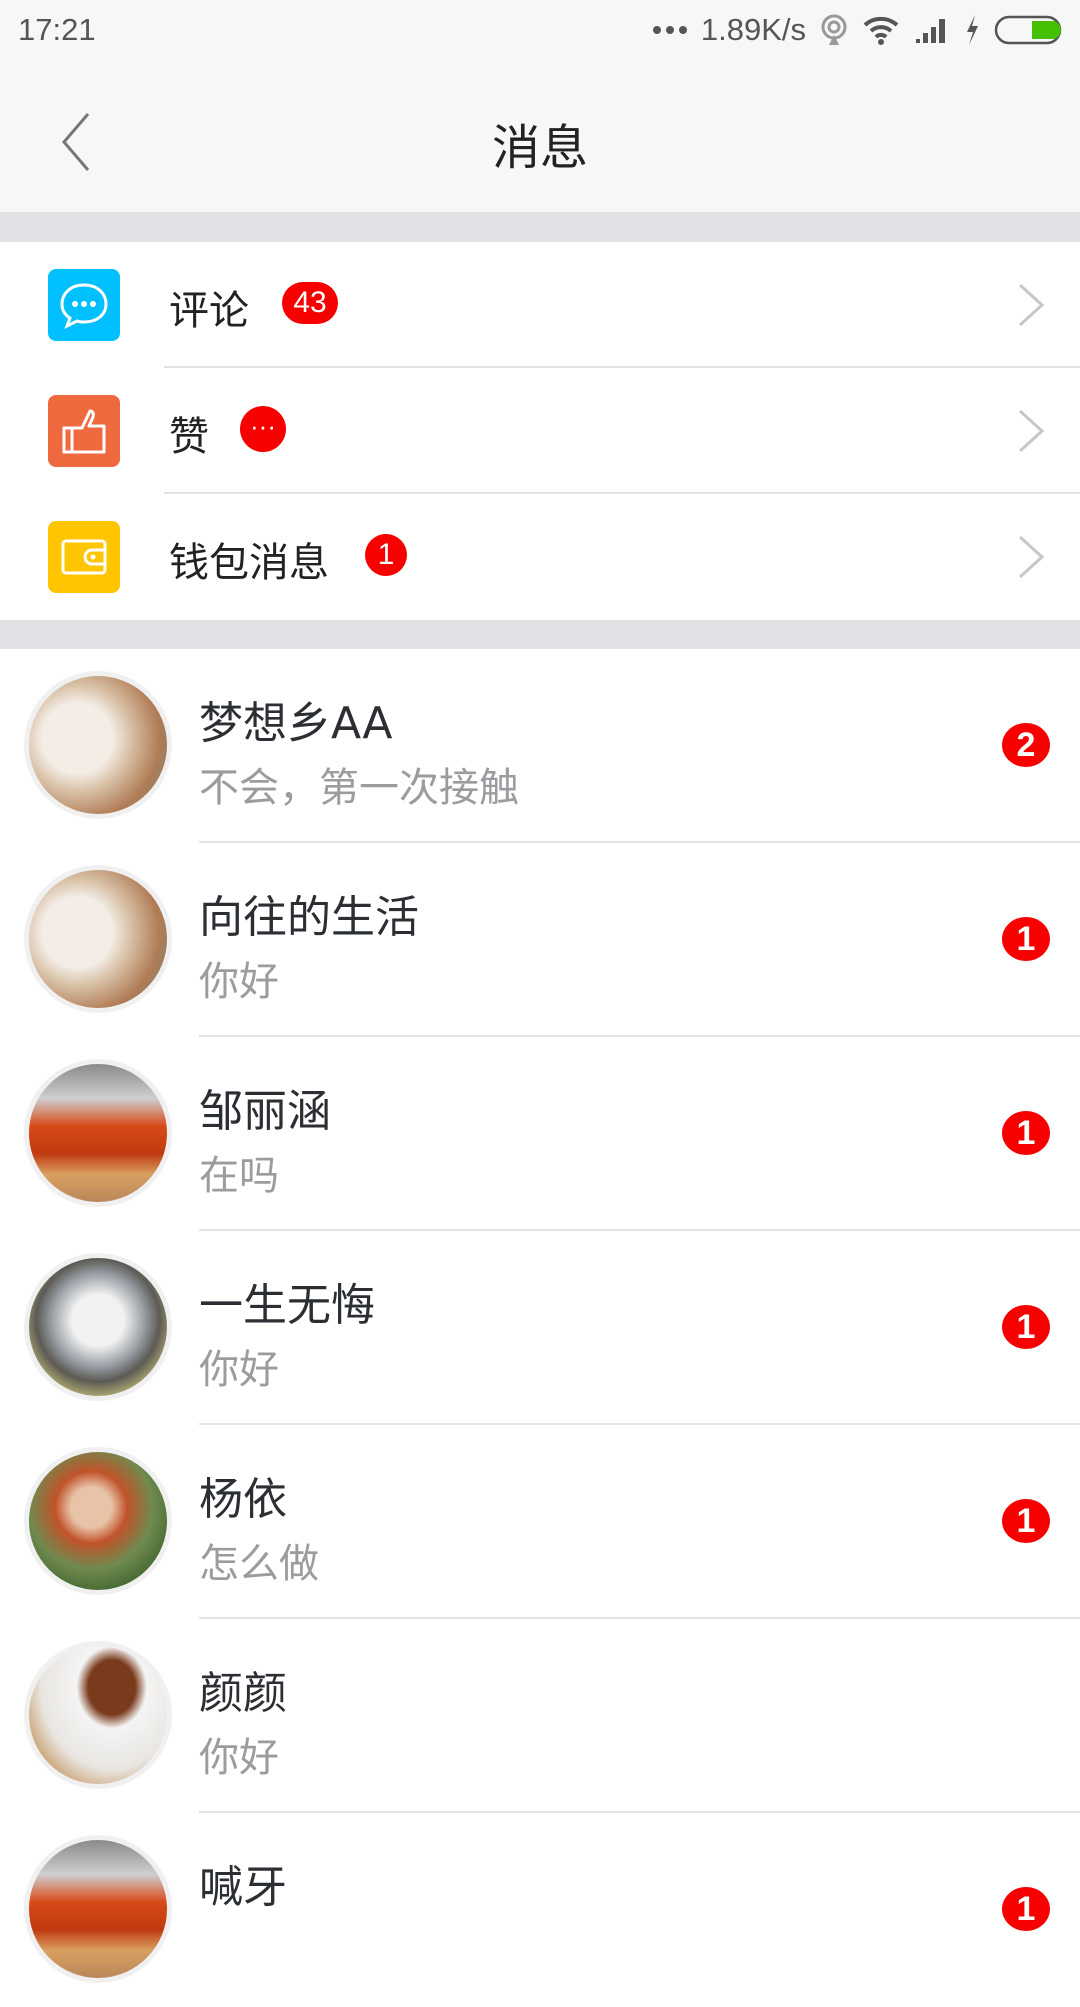 This screenshot has width=1080, height=2007. I want to click on wallet-icon, so click(84, 557).